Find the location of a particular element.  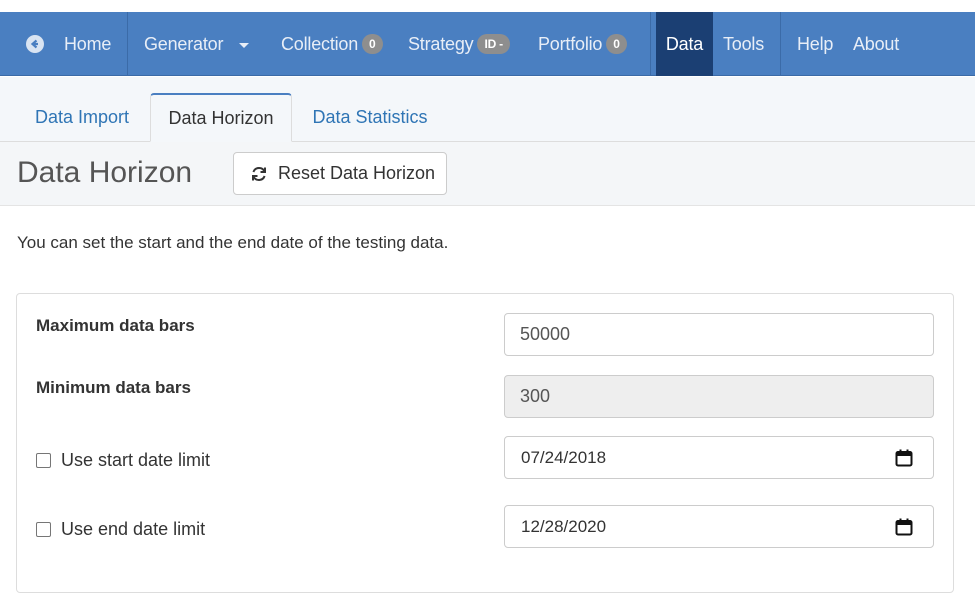

tab-data-horizon: Data Horizon is located at coordinates (221, 117).